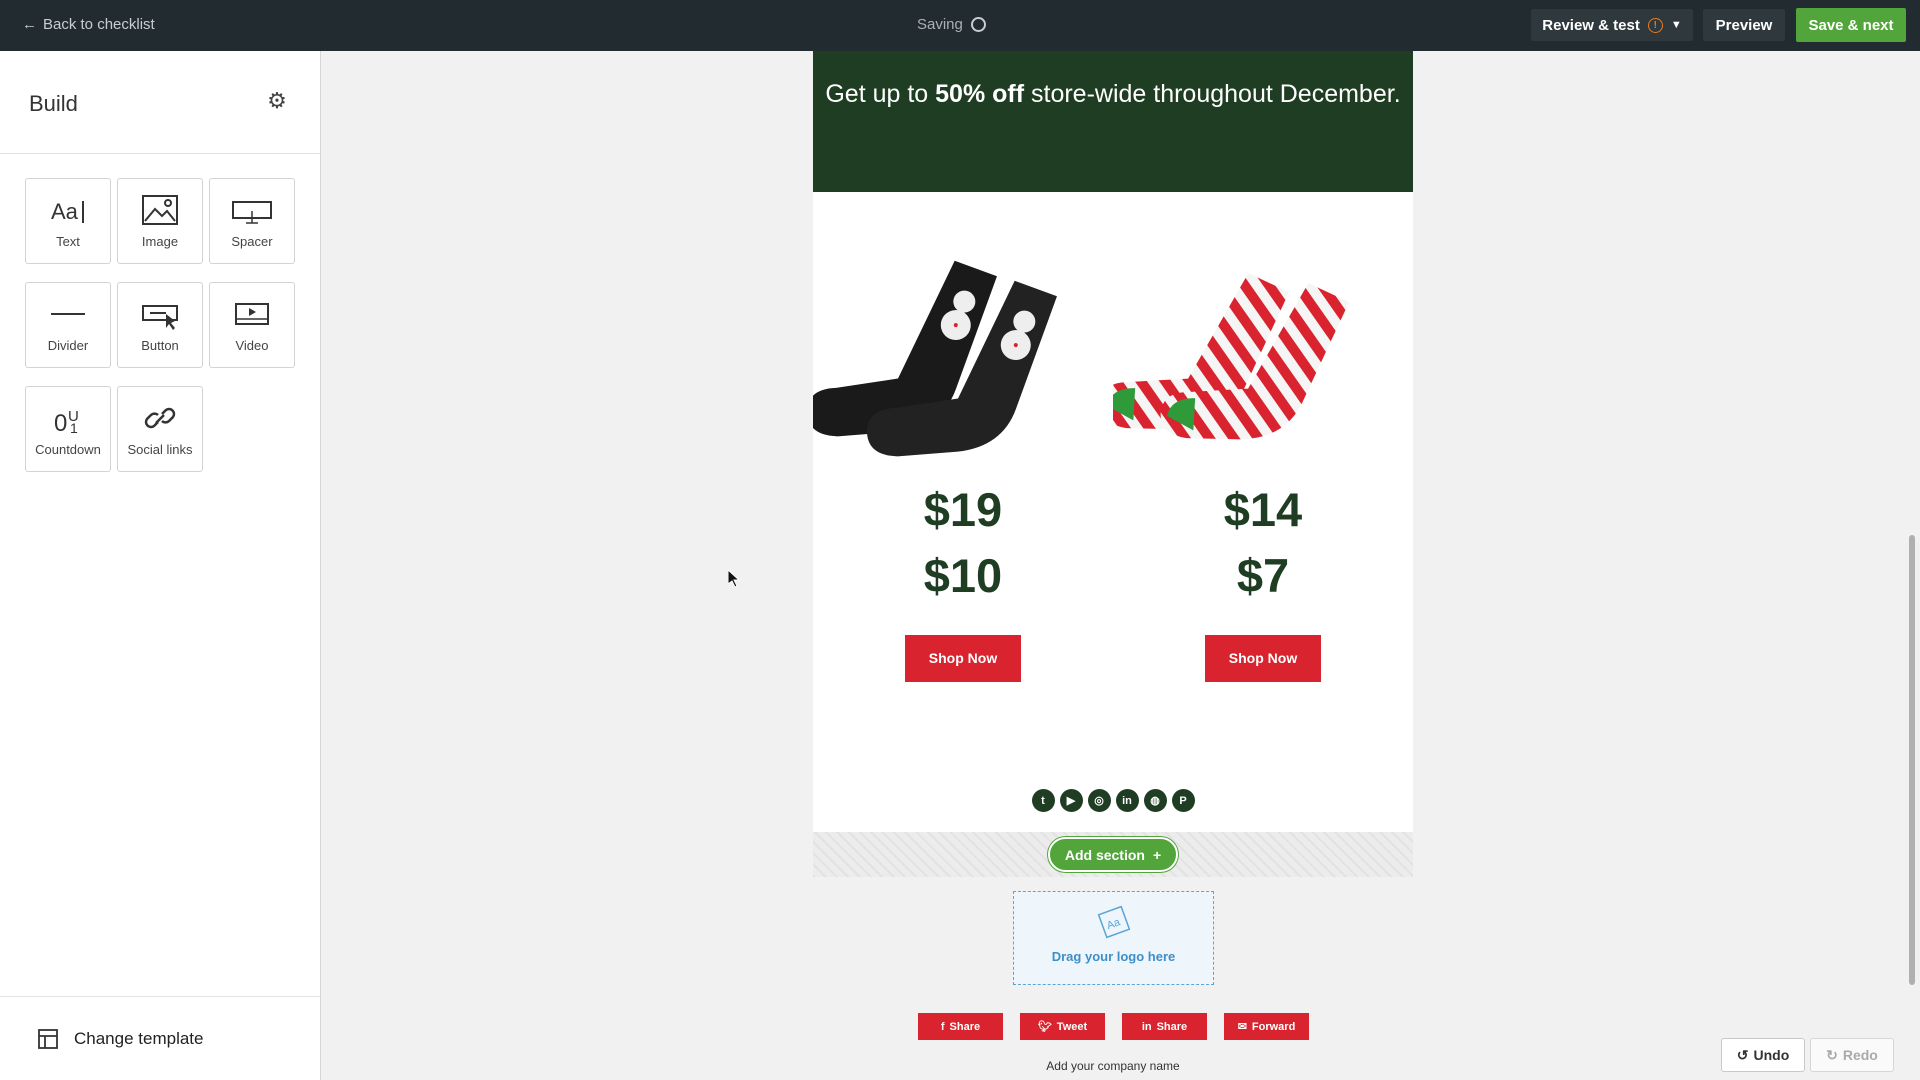  Describe the element at coordinates (1744, 25) in the screenshot. I see `preview-button: Preview` at that location.